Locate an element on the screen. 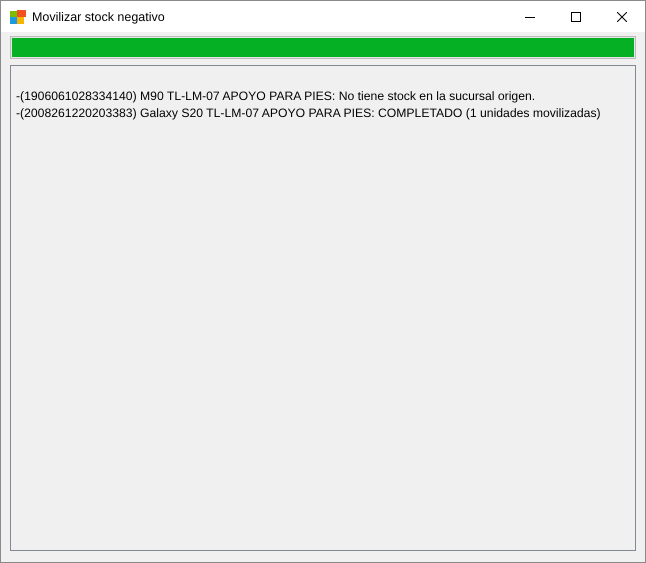 Image resolution: width=646 pixels, height=563 pixels. window-title: Movilizar stock negativo is located at coordinates (99, 17).